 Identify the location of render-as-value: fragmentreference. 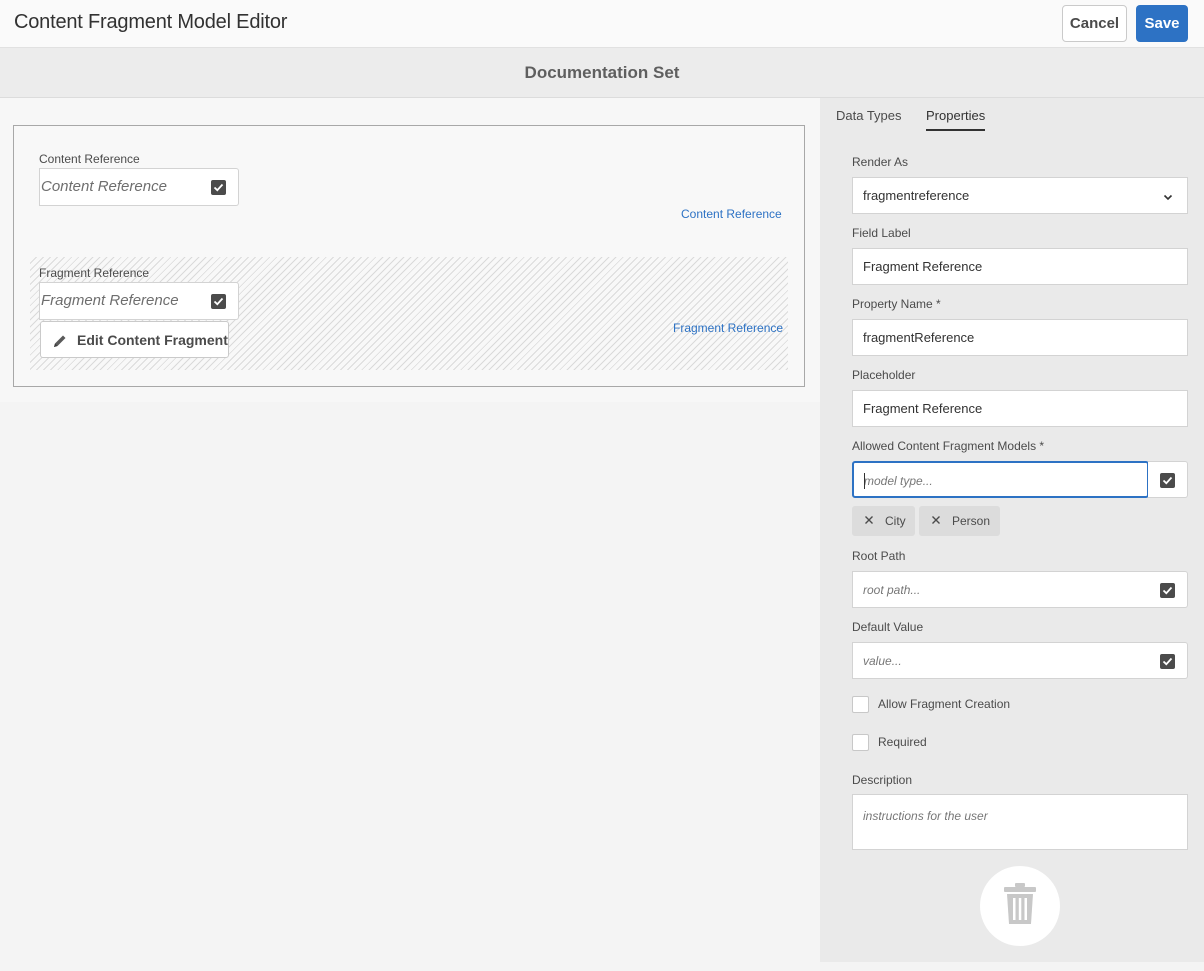
(916, 195).